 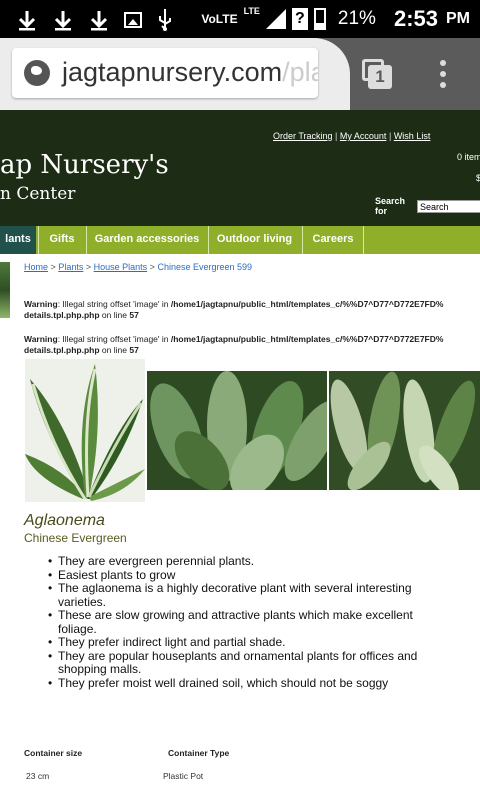 I want to click on url-tab: jagtapnursery.com/pla, so click(x=175, y=74).